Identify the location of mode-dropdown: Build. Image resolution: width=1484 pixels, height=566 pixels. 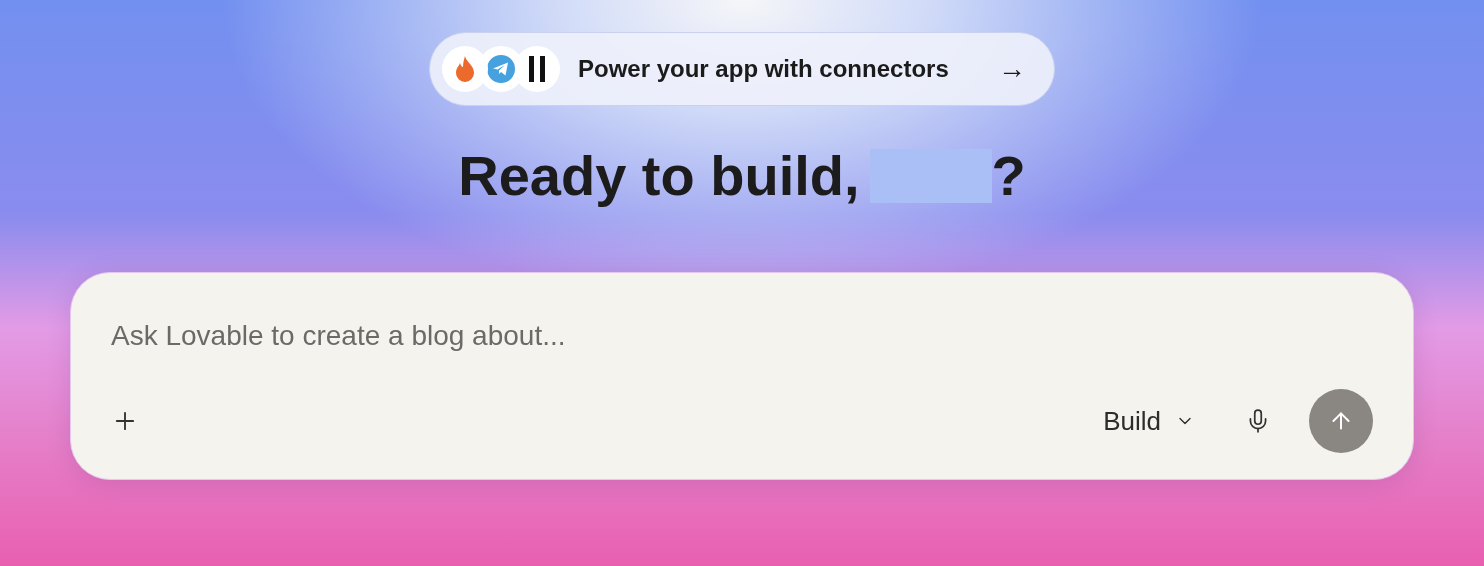
(1149, 421).